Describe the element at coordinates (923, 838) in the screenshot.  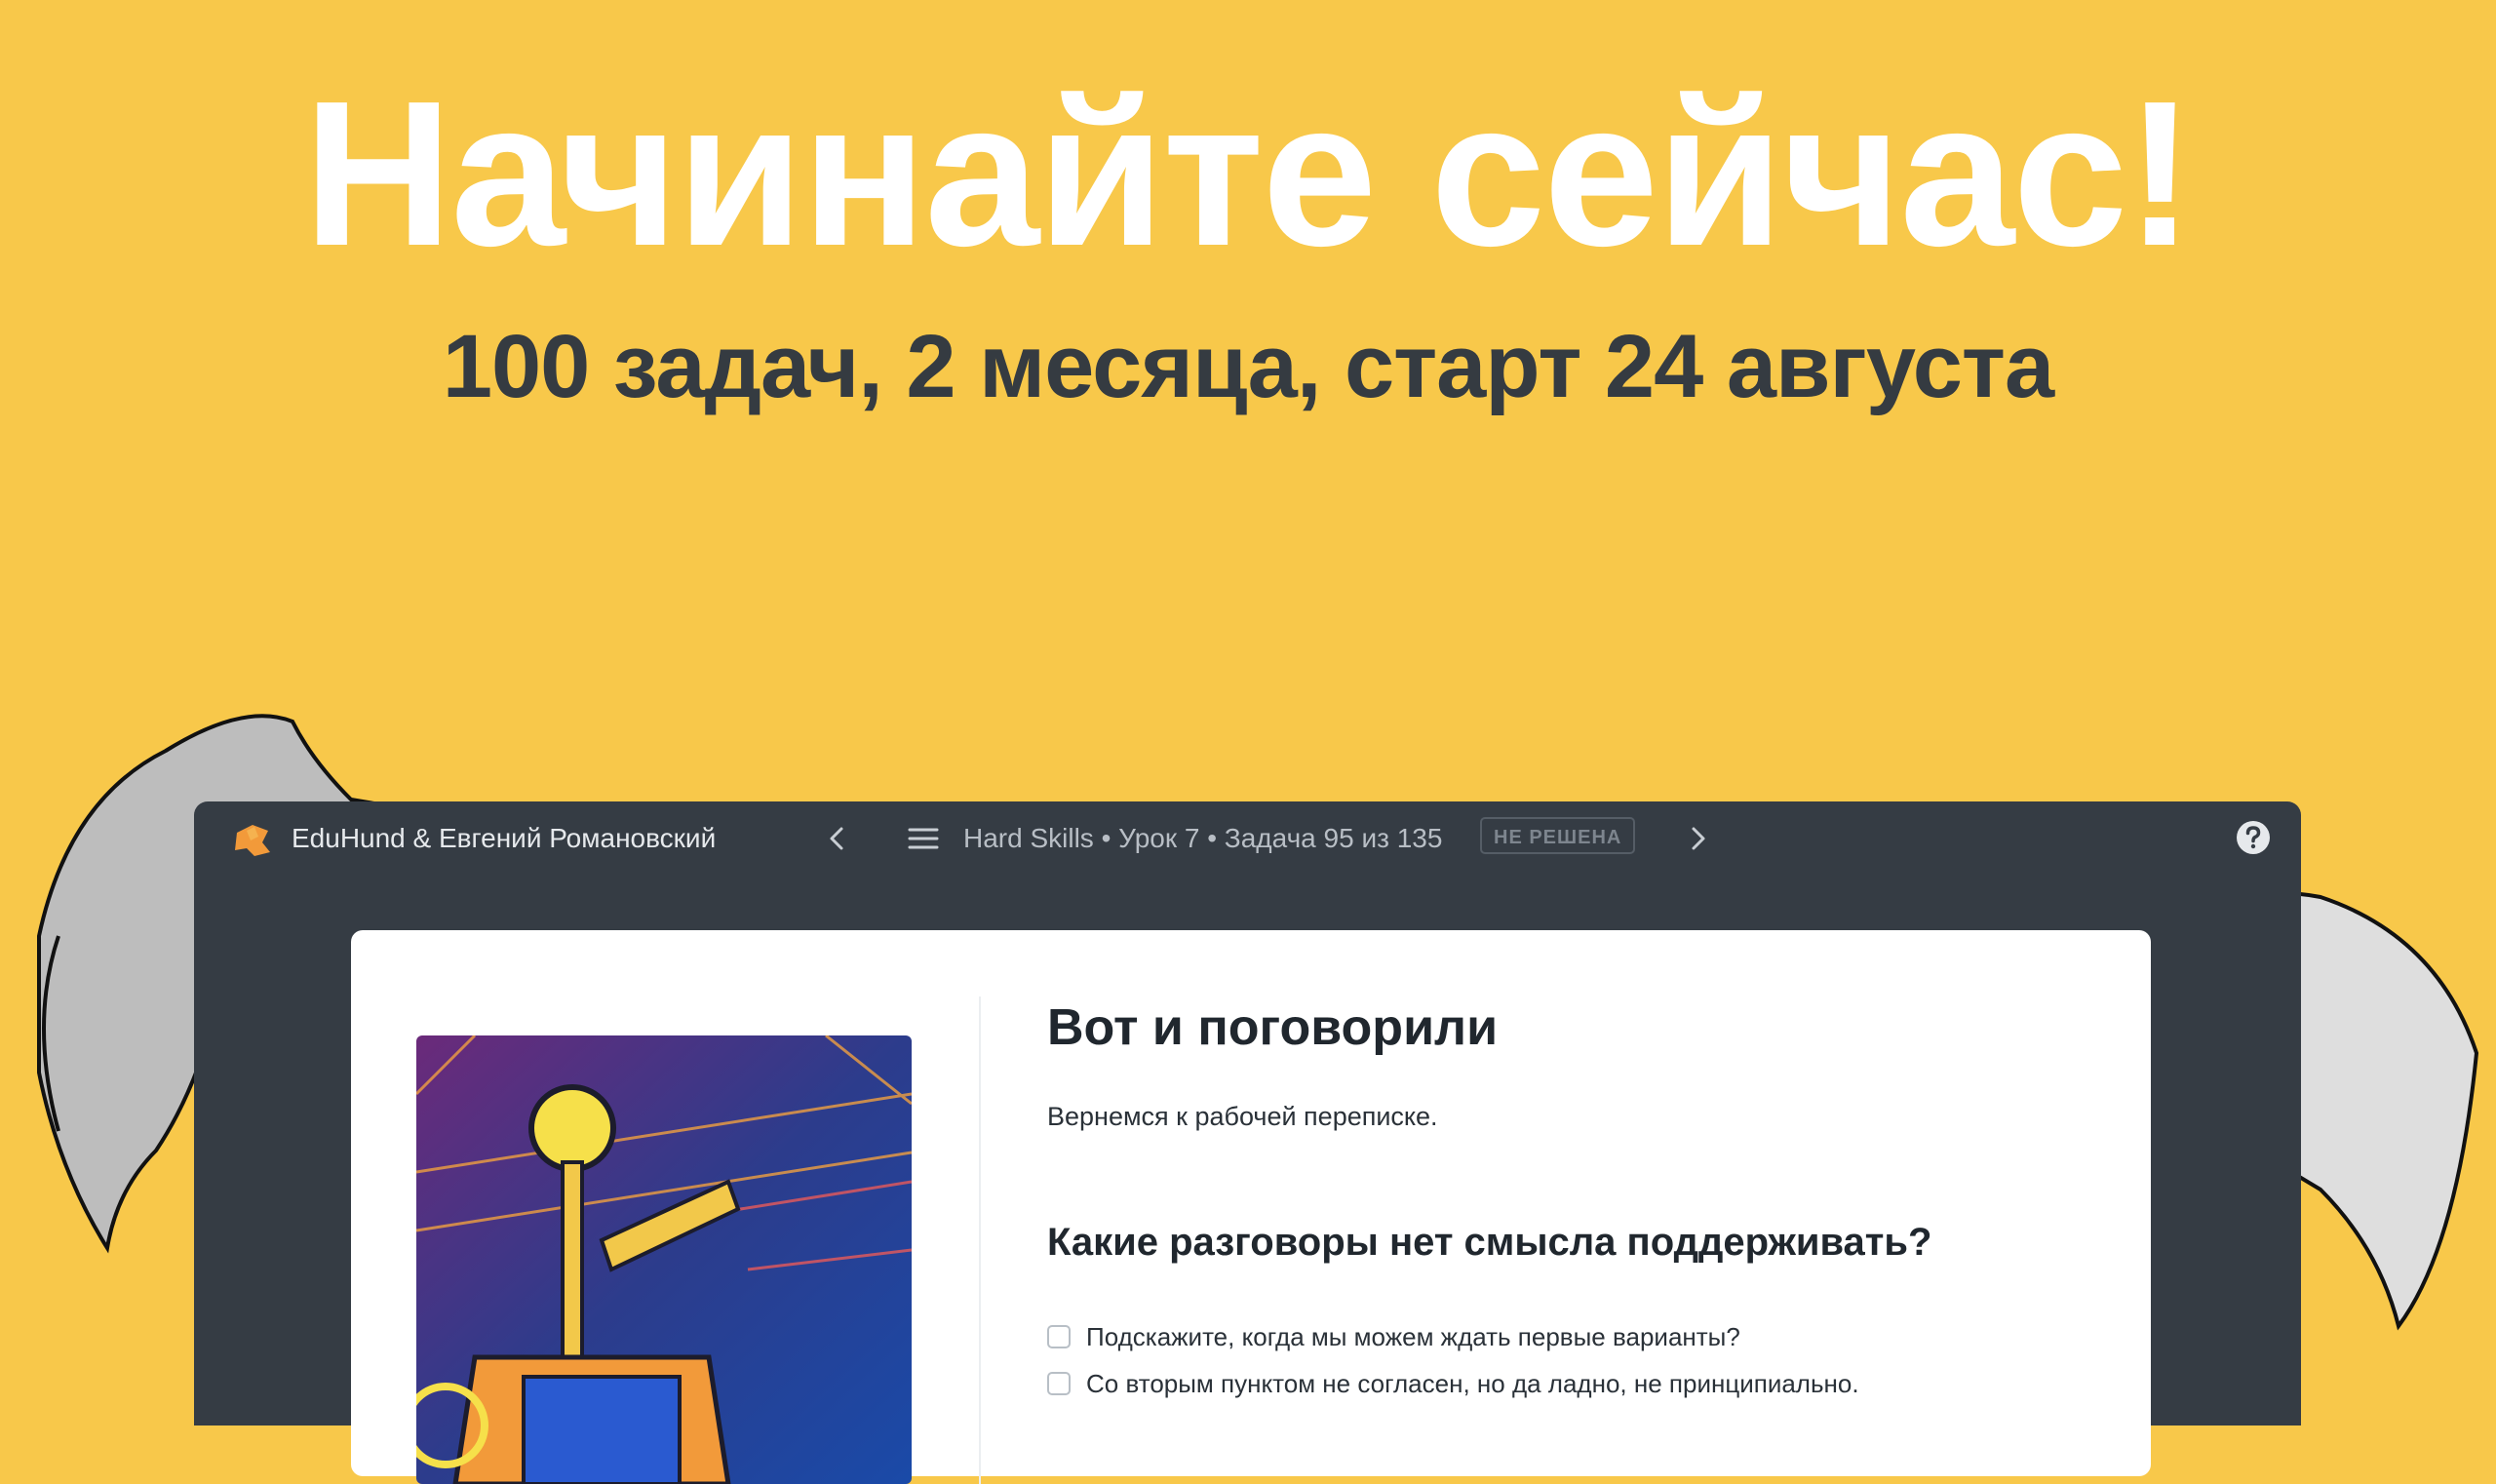
I see `menu-icon` at that location.